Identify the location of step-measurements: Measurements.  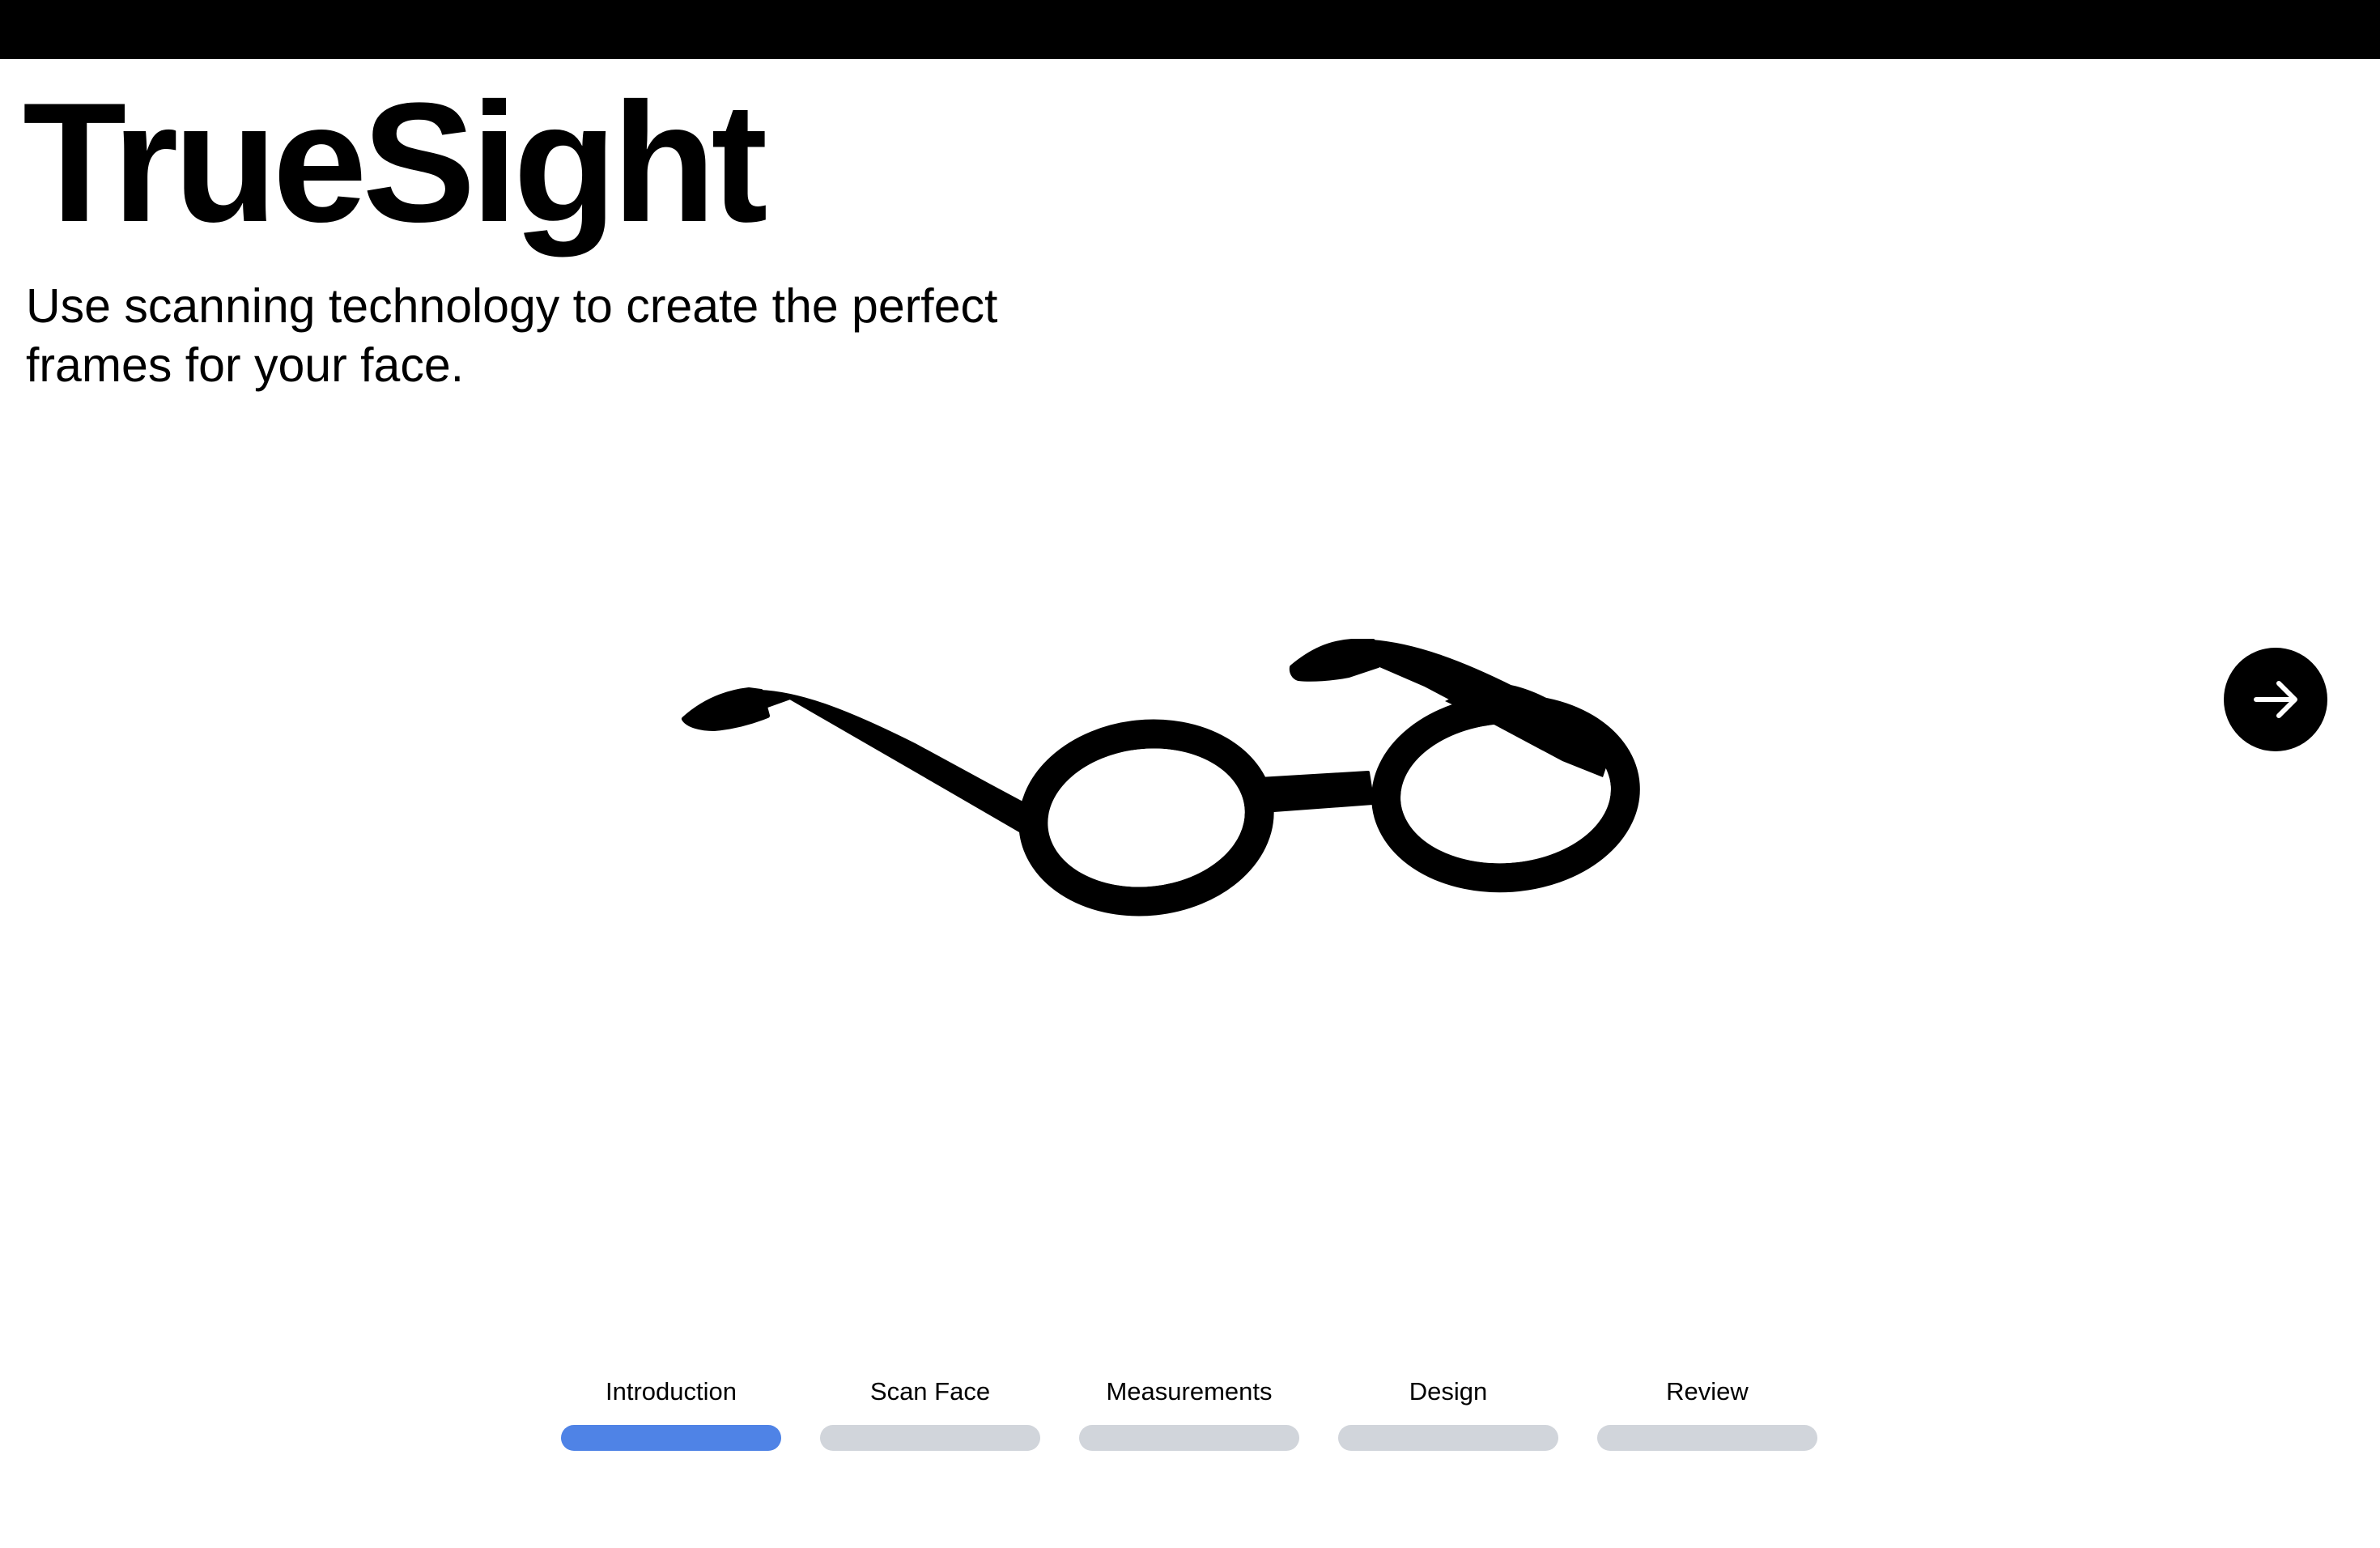
(1189, 1413).